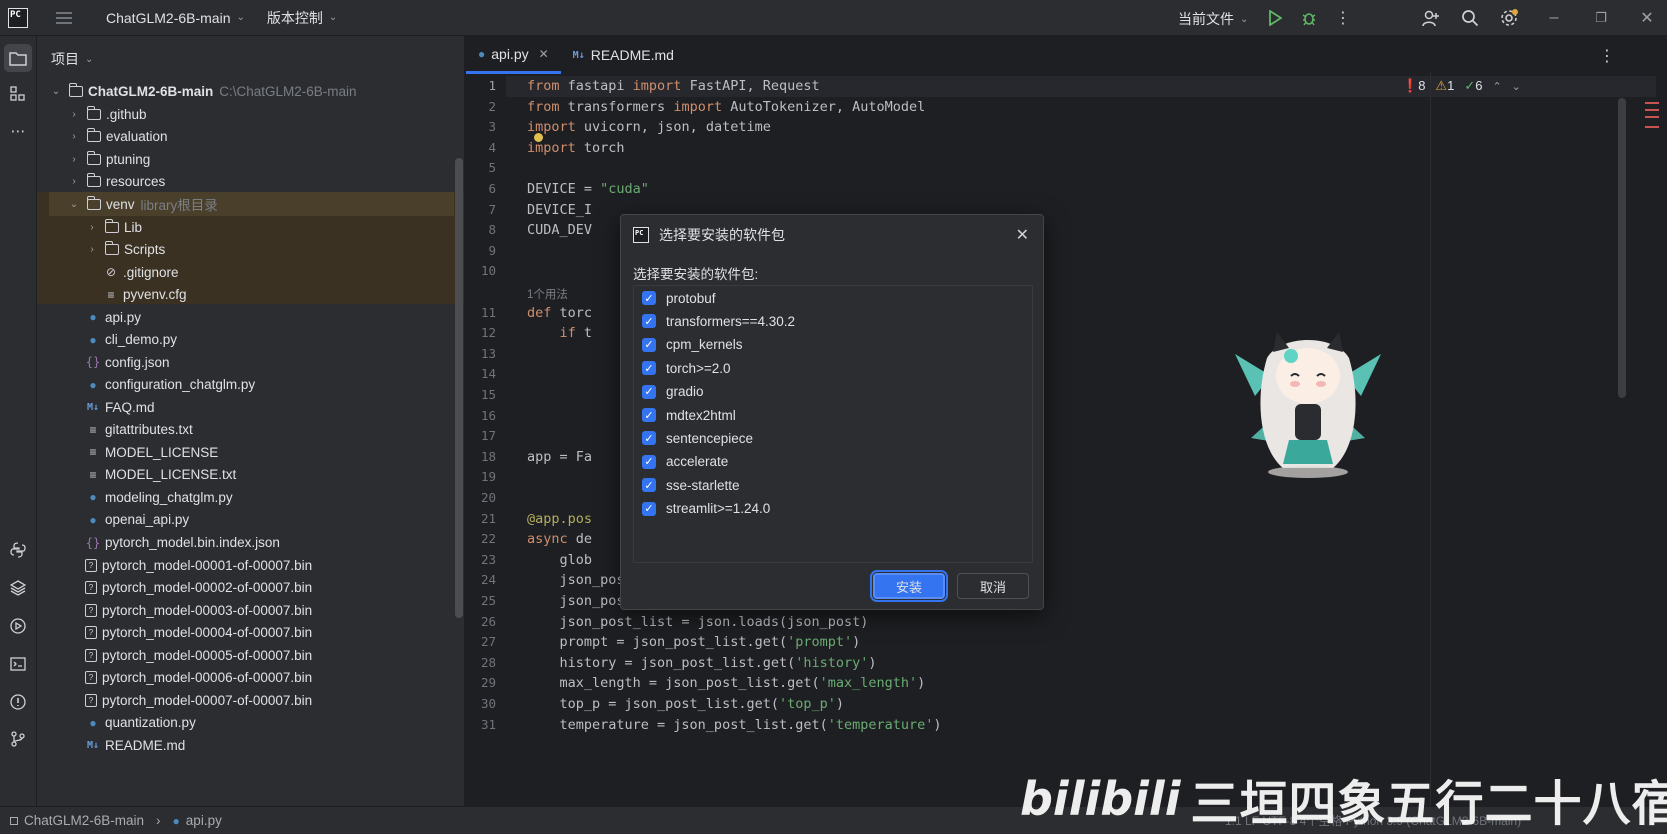 This screenshot has width=1667, height=834. What do you see at coordinates (203, 91) in the screenshot?
I see `tree-root: ⌄ ChatGLM2-6B-main C:\ChatGLM2-6B-main` at bounding box center [203, 91].